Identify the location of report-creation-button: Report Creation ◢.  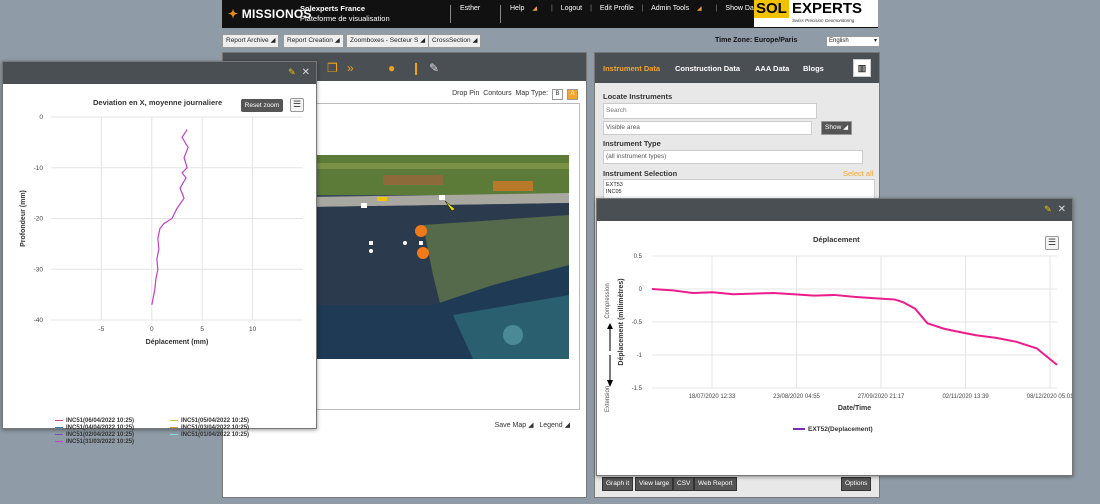
(313, 41).